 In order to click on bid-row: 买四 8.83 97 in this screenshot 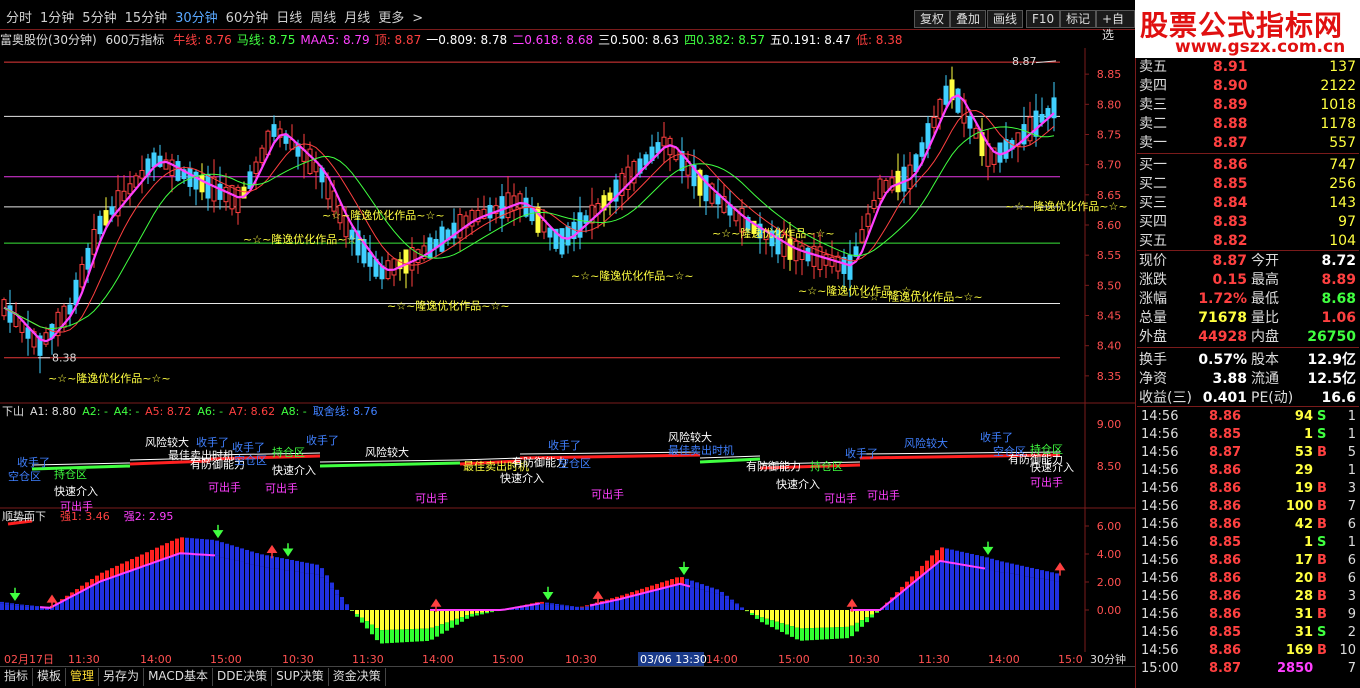, I will do `click(1248, 222)`.